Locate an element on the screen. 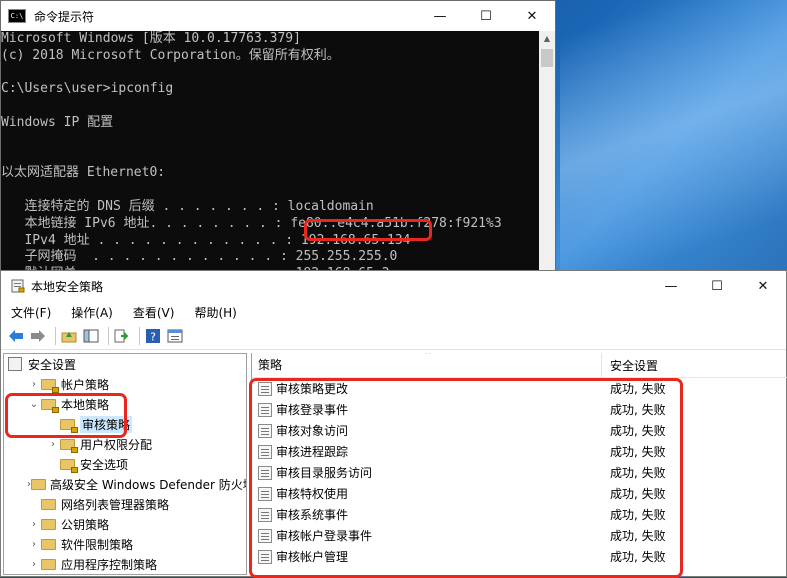 The image size is (787, 578). shield-icon is located at coordinates (16, 364).